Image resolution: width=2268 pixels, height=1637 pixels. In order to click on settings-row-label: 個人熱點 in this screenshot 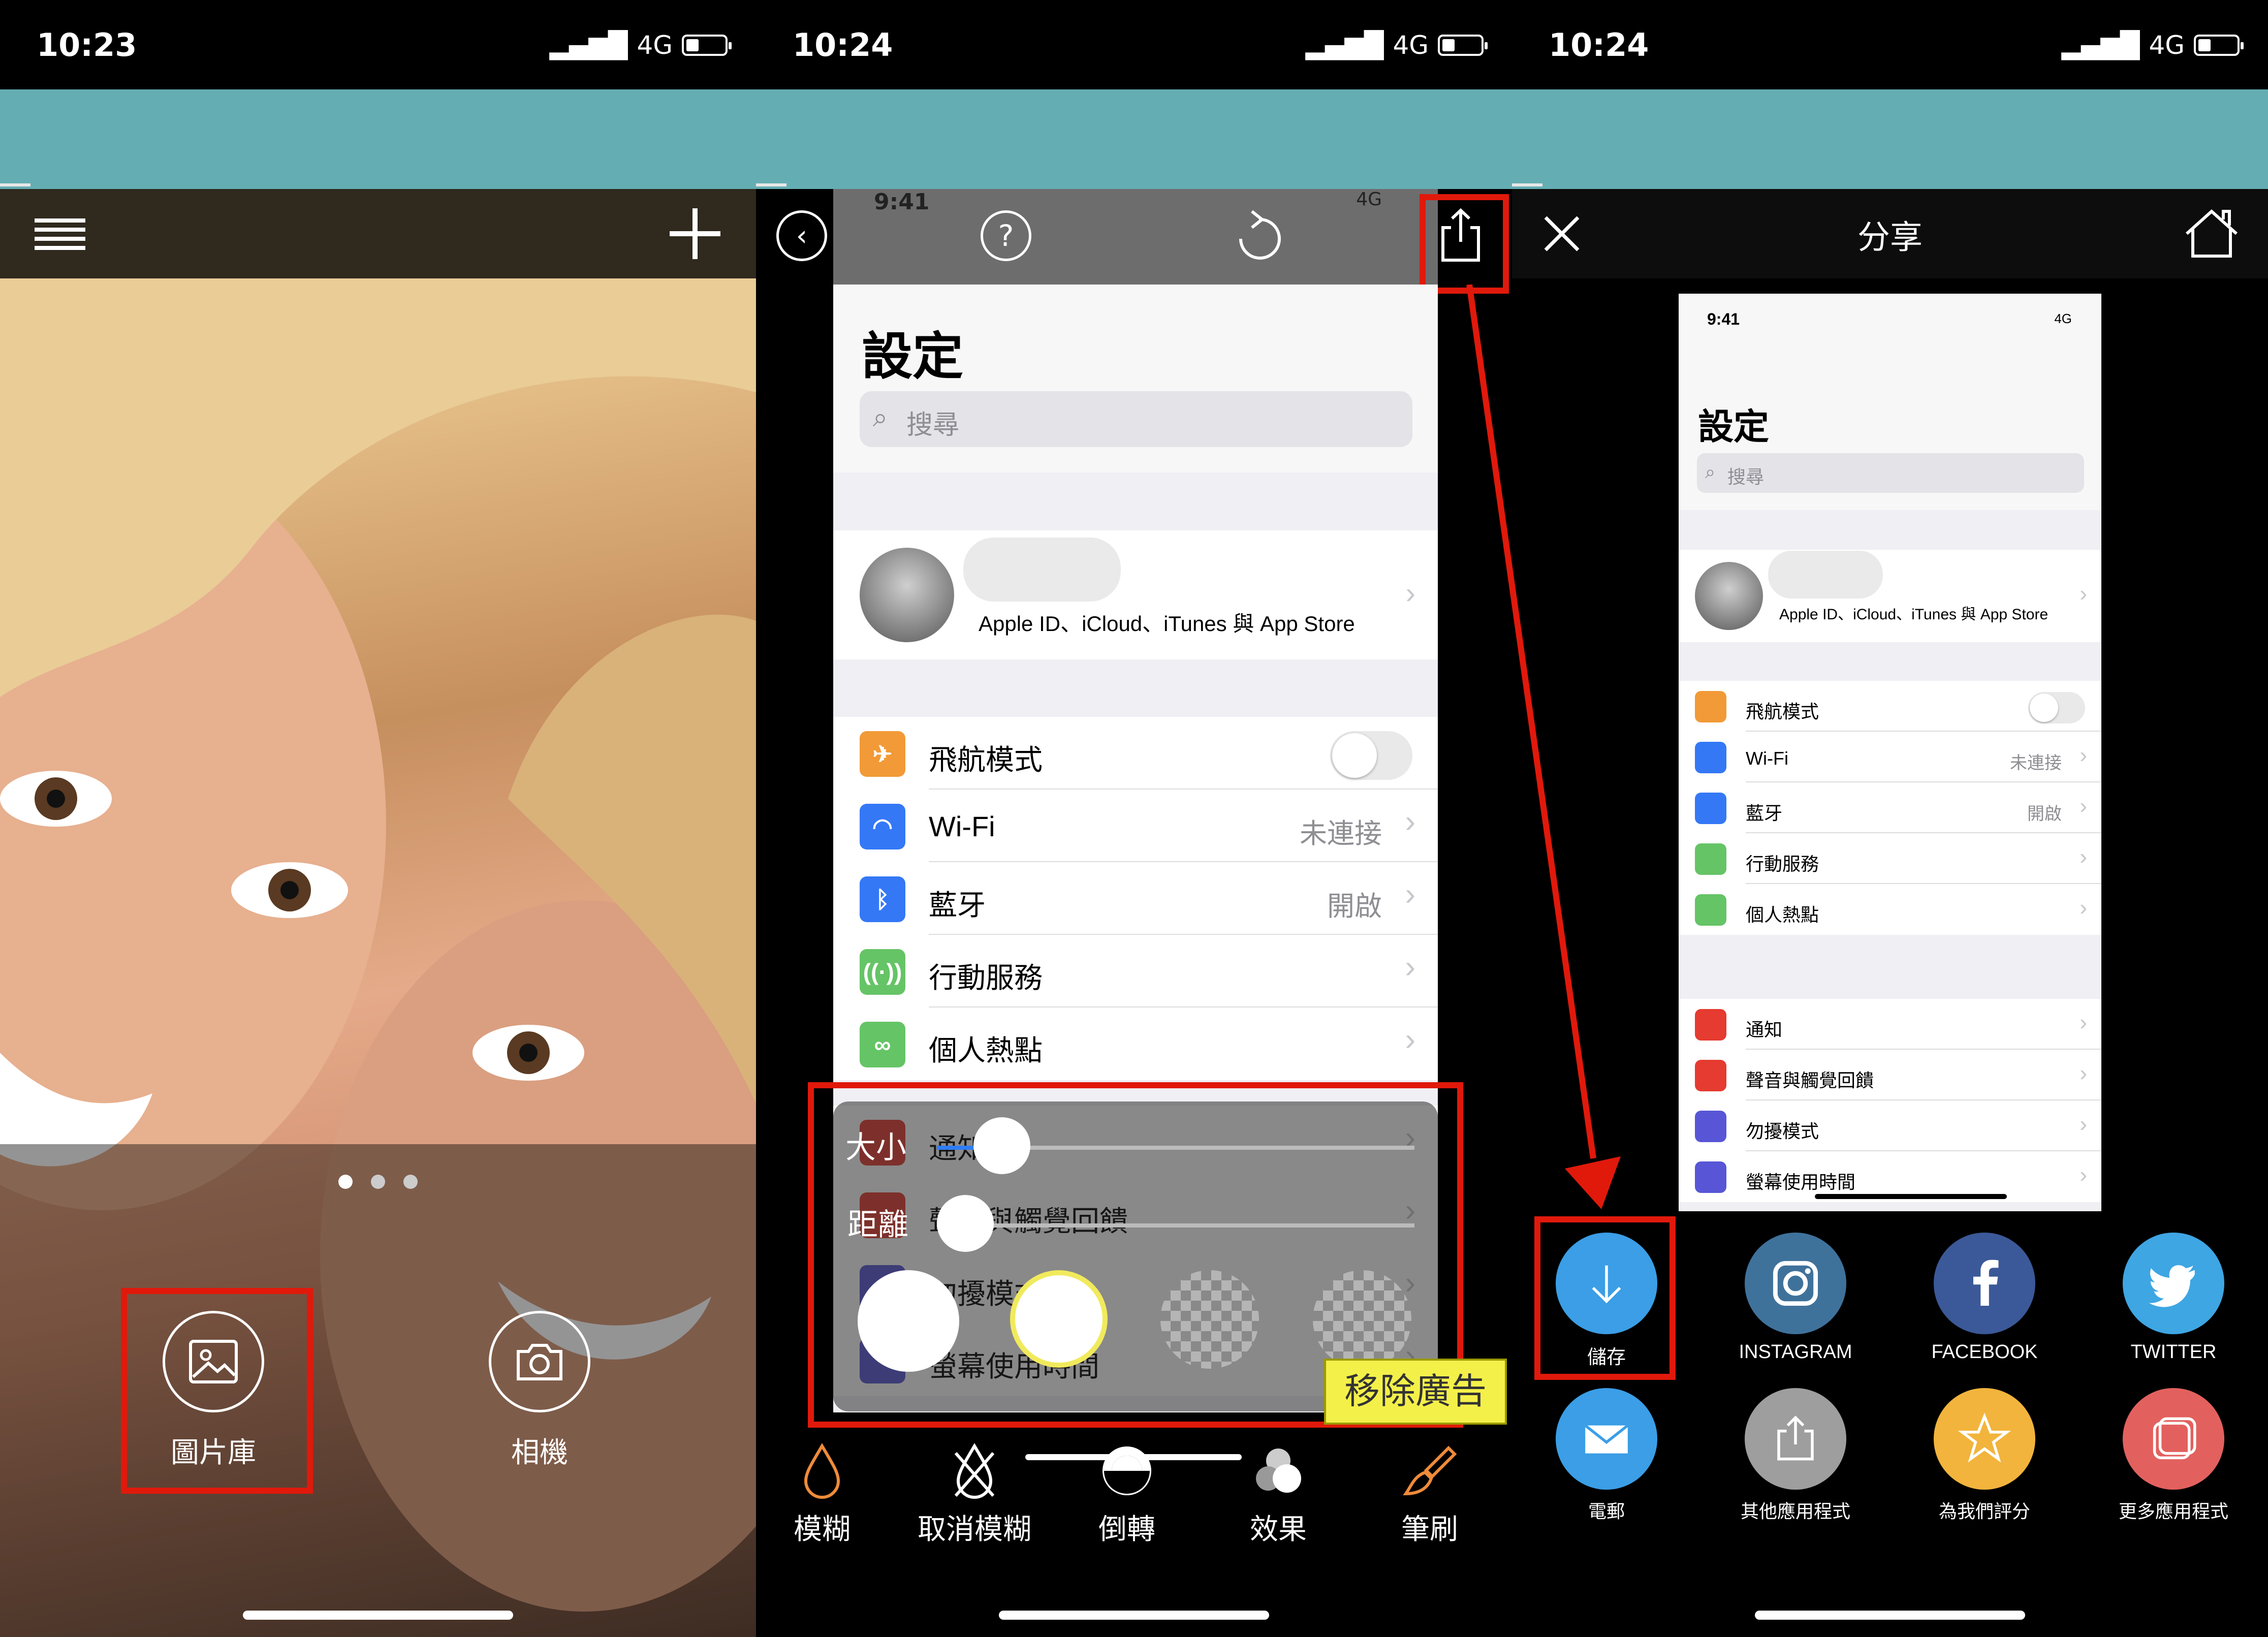, I will do `click(986, 1050)`.